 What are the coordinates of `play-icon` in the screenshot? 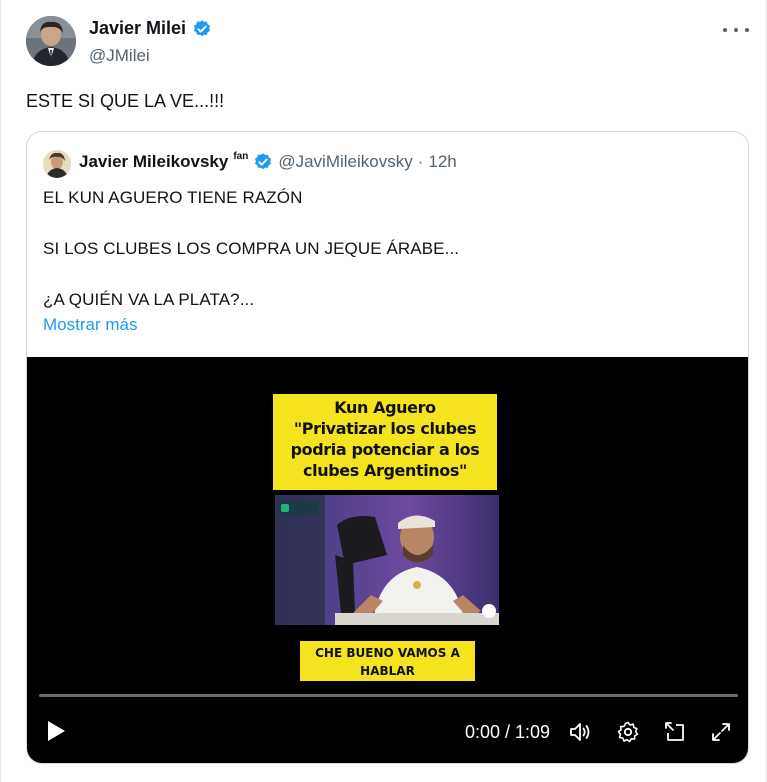 It's located at (56, 731).